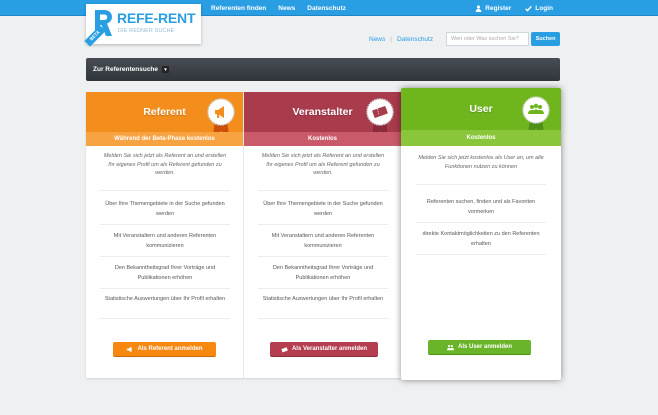 Image resolution: width=658 pixels, height=415 pixels. What do you see at coordinates (529, 8) in the screenshot?
I see `checkmark-icon` at bounding box center [529, 8].